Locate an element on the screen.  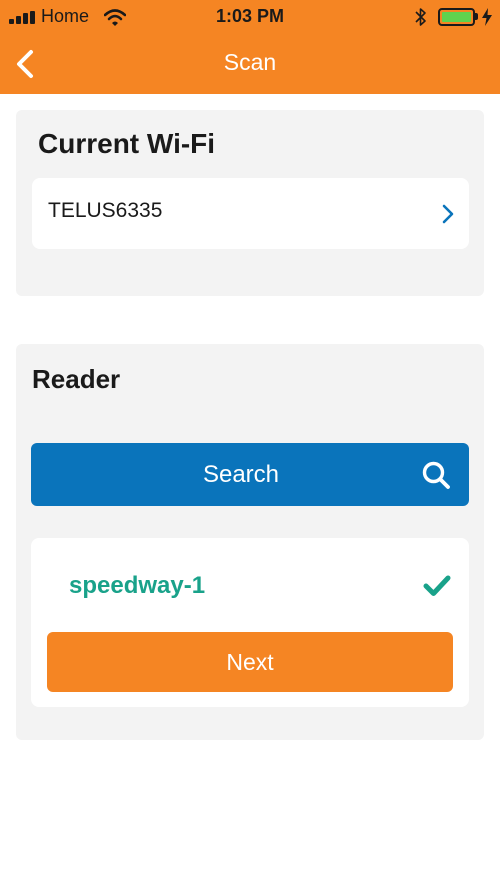
search-icon is located at coordinates (436, 475).